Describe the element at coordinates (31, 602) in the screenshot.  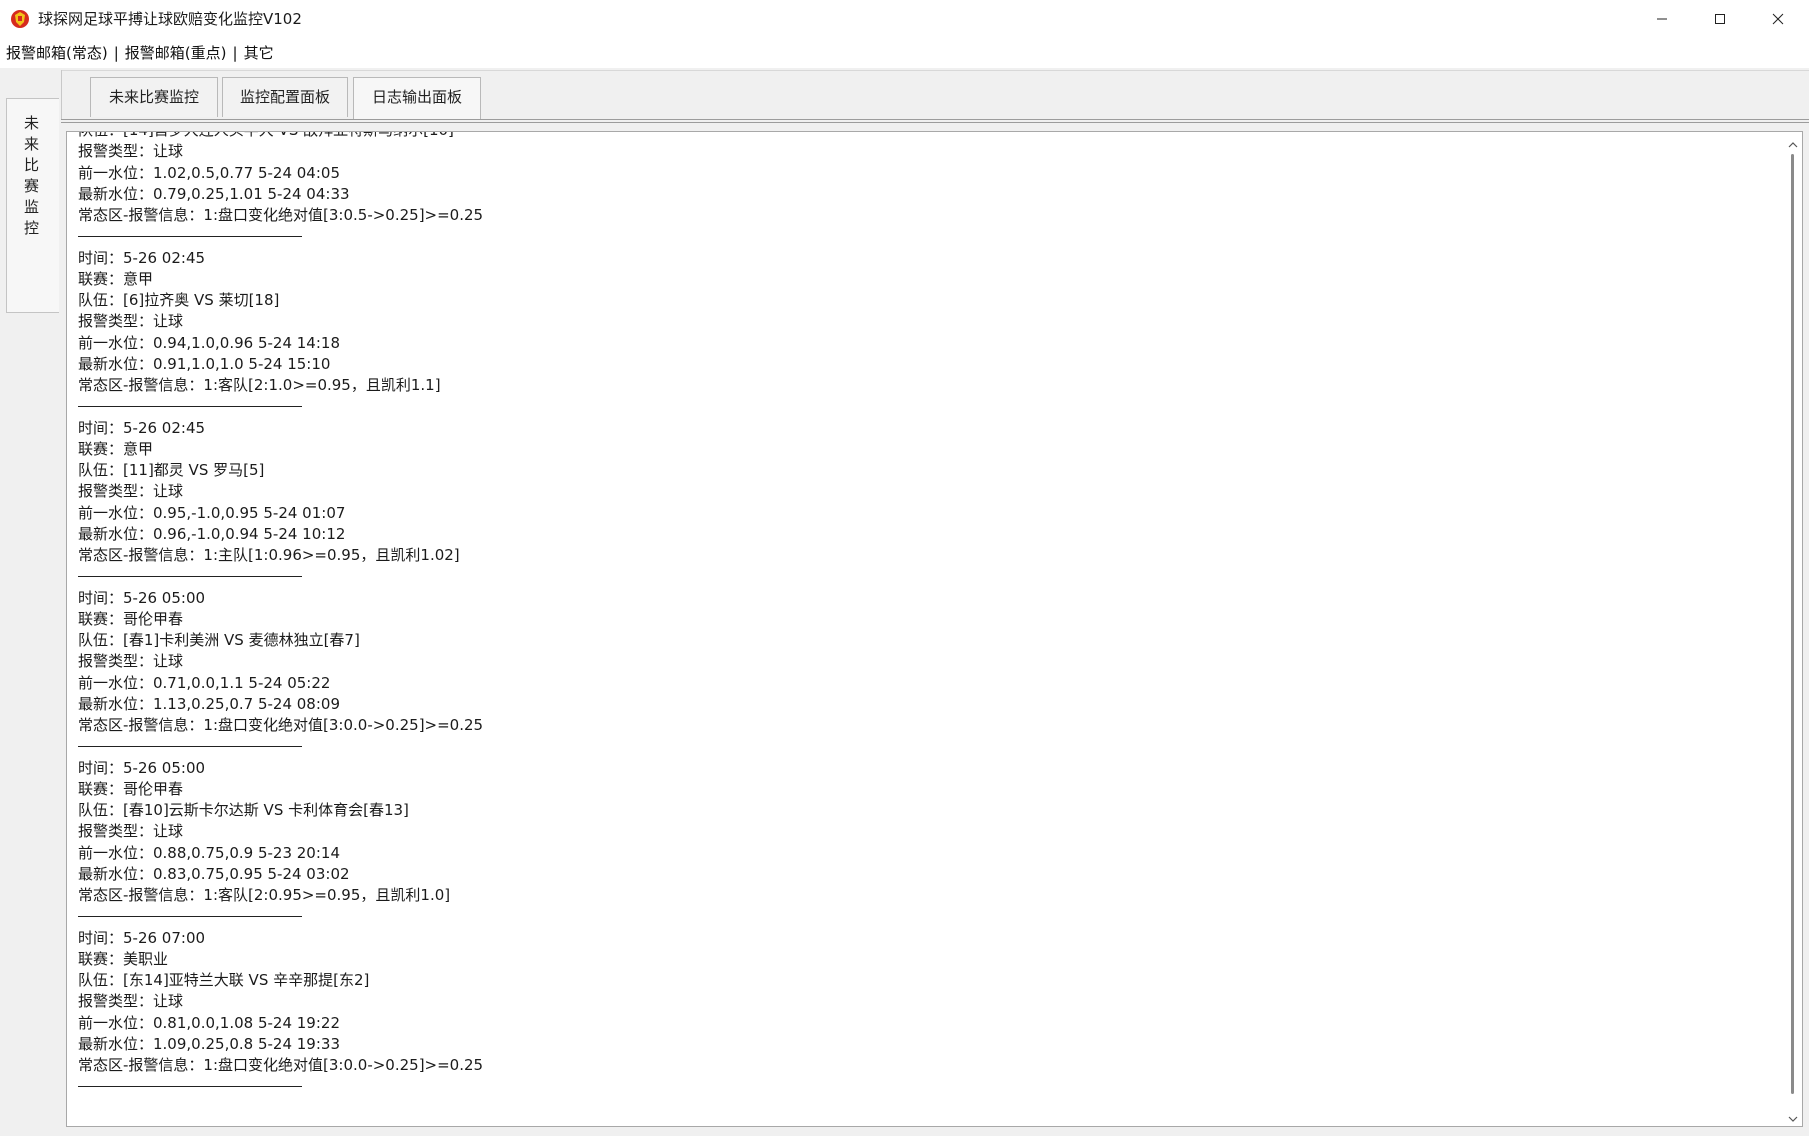
I see `left-tab-strip: 未来比赛监控` at that location.